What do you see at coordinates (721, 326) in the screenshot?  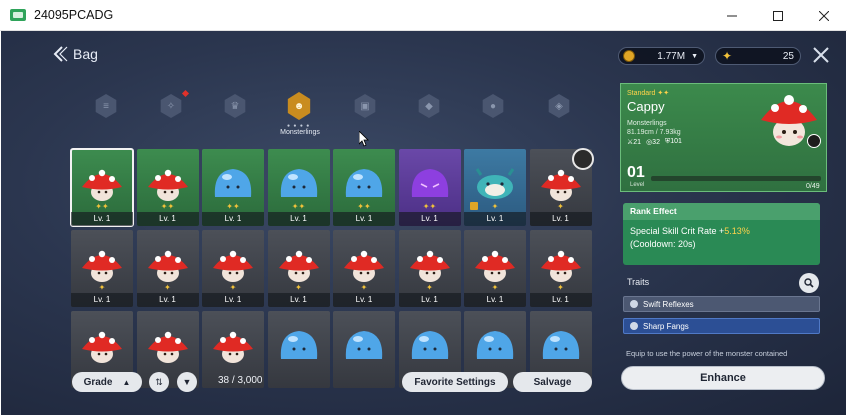 I see `trait-item: Sharp Fangs` at bounding box center [721, 326].